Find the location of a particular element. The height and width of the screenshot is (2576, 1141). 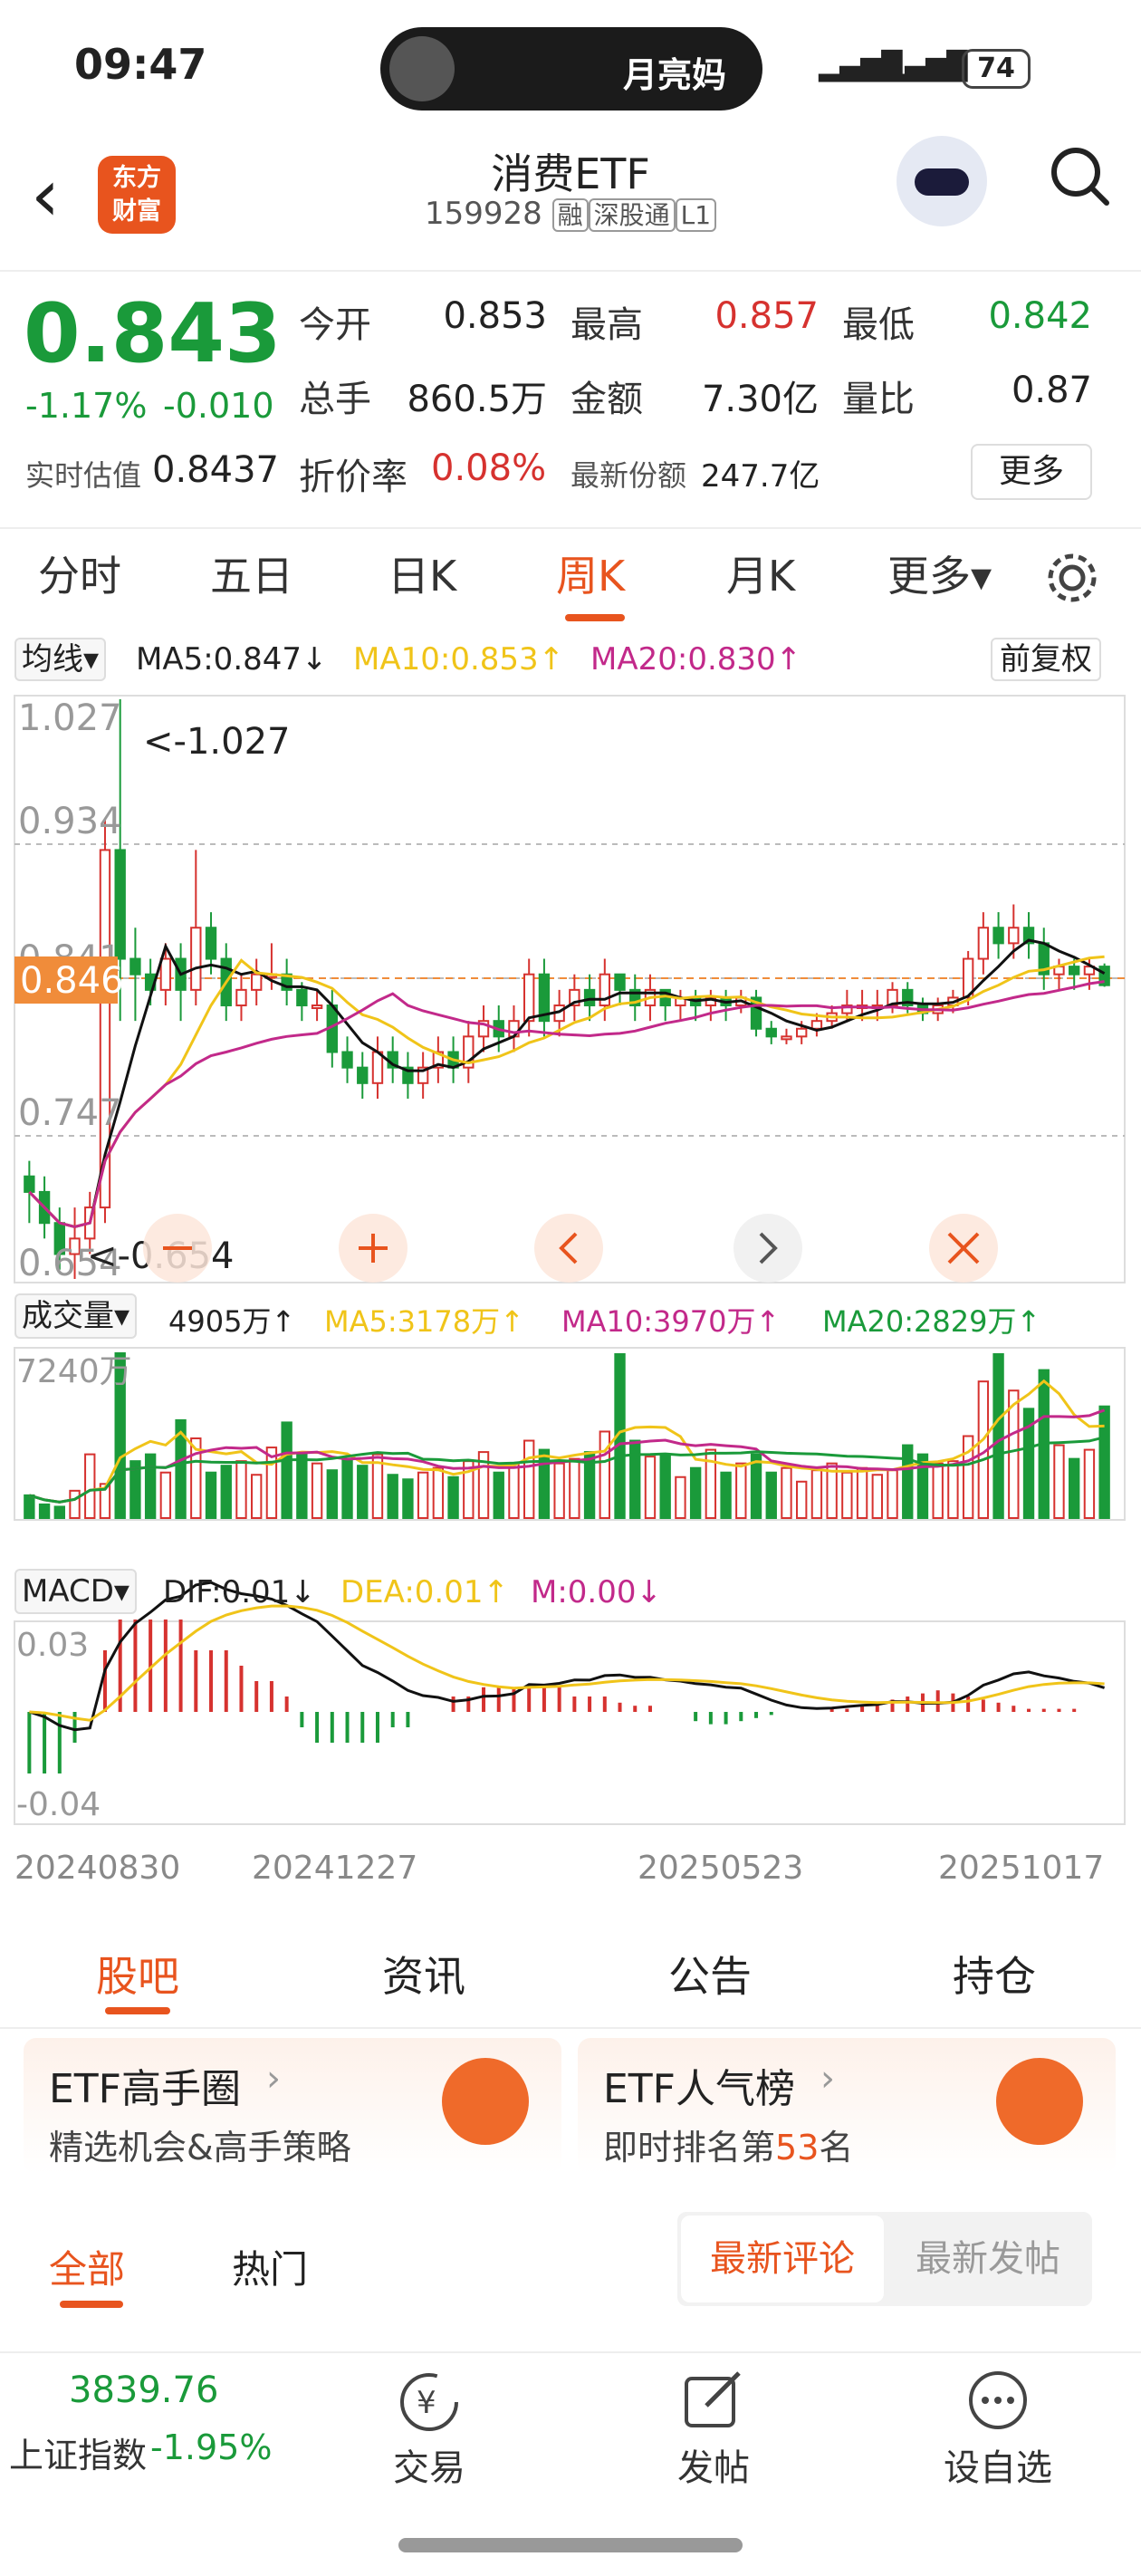

more-dots-icon is located at coordinates (998, 2400).